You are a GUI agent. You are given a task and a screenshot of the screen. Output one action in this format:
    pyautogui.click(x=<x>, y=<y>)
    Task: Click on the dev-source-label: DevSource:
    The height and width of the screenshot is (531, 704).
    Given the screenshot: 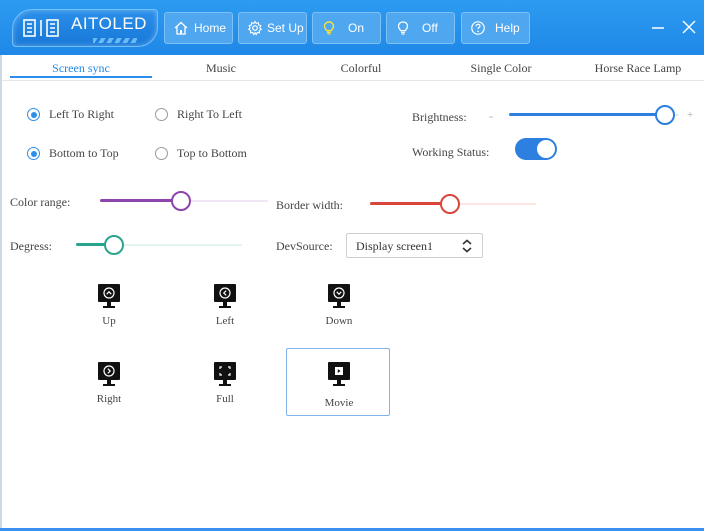 What is the action you would take?
    pyautogui.click(x=304, y=246)
    